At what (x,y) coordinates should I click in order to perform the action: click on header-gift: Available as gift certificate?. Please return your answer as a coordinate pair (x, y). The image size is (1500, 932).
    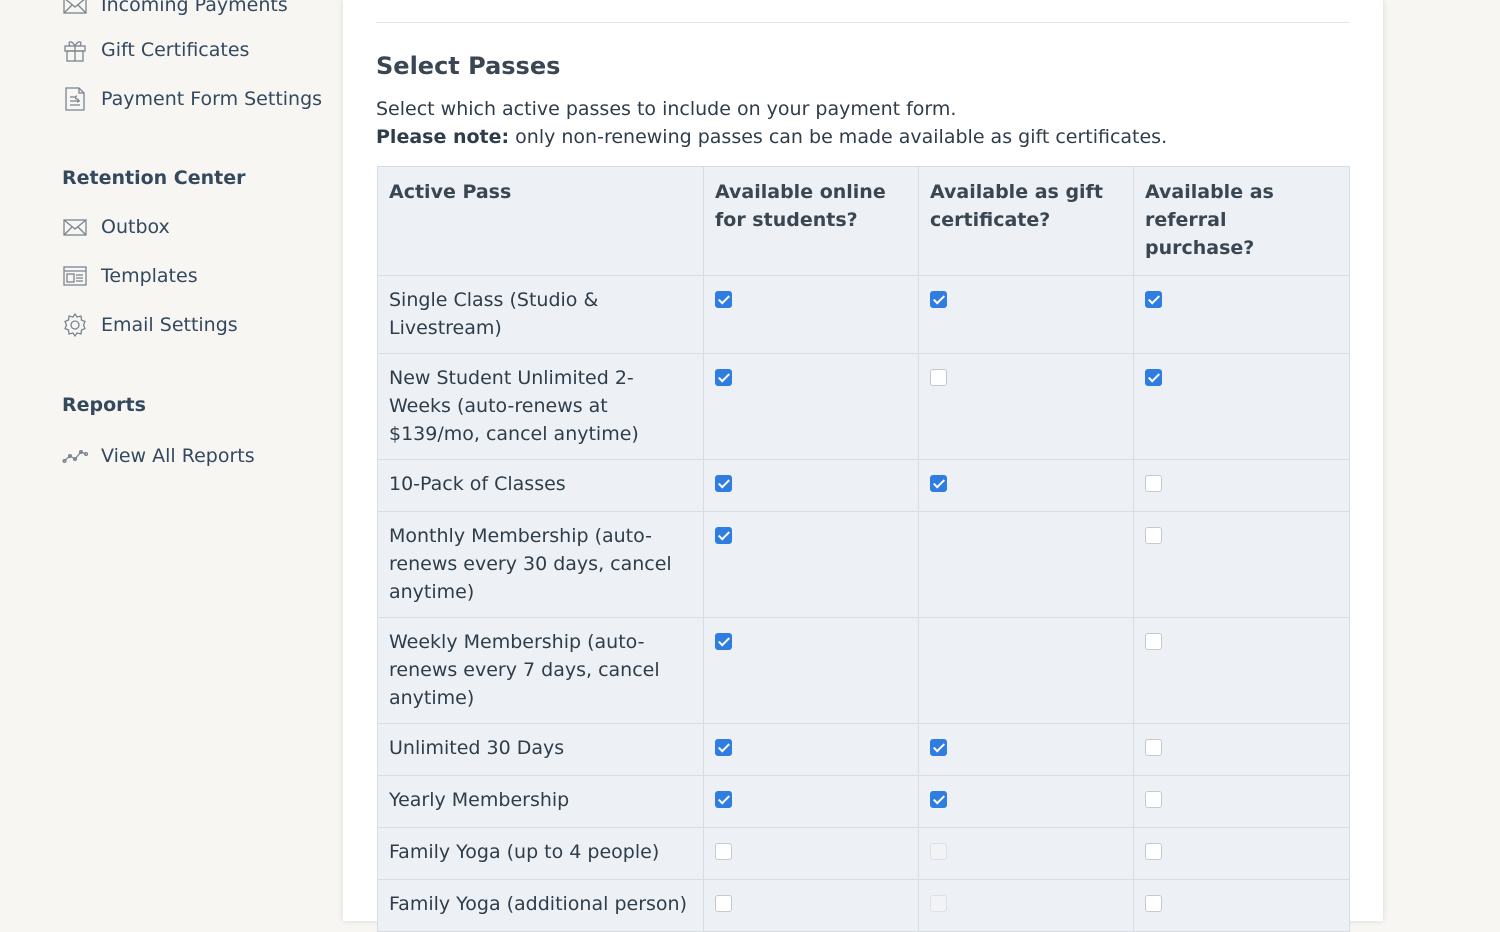
    Looking at the image, I should click on (1026, 221).